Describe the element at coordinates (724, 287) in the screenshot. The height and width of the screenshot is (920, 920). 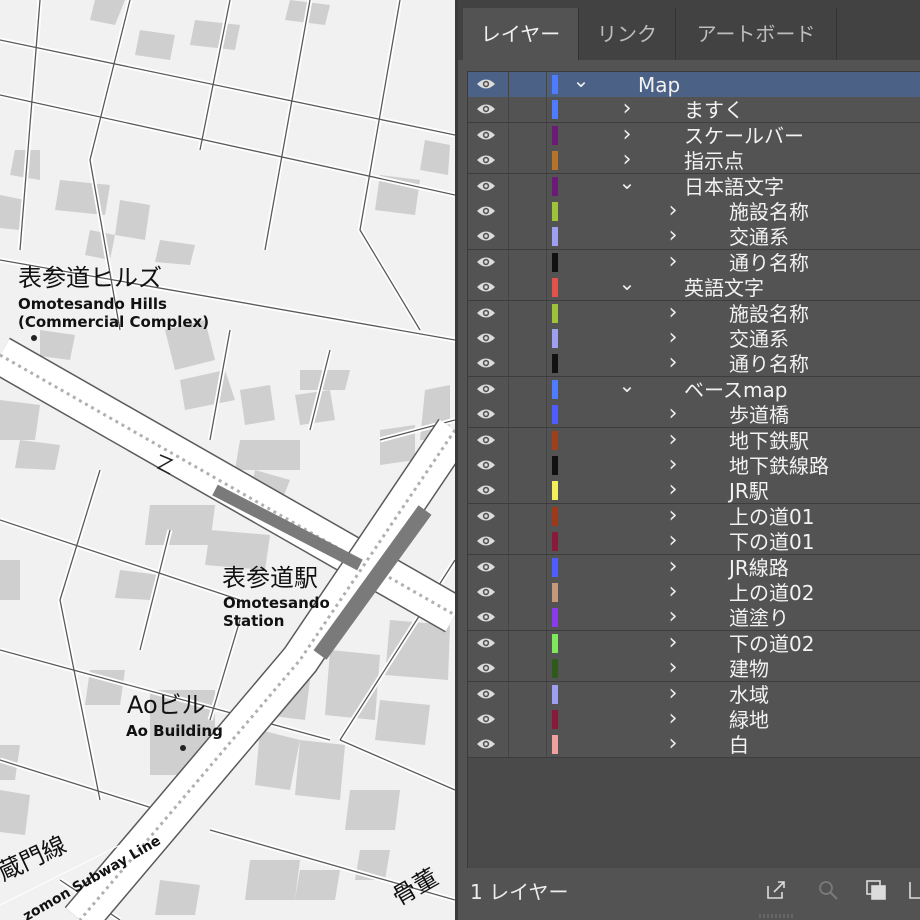
I see `layer-name: 英語文字` at that location.